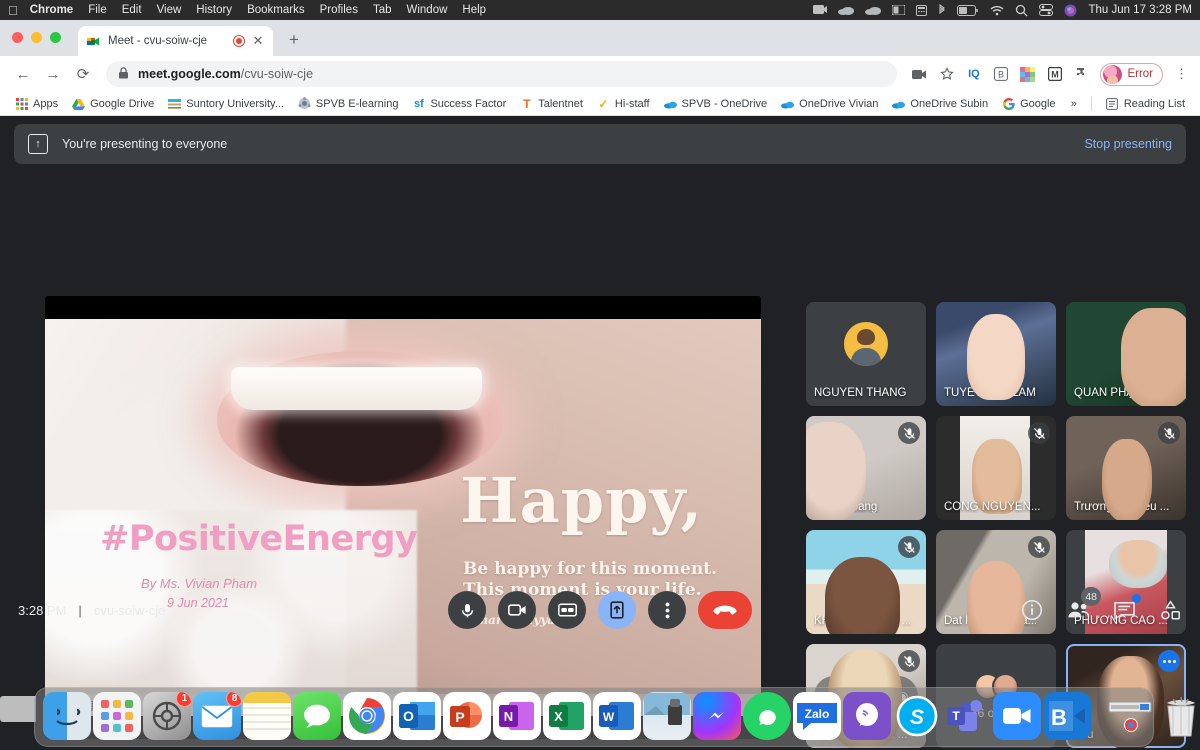 This screenshot has width=1200, height=750. What do you see at coordinates (382, 10) in the screenshot?
I see `menu-tab: Tab` at bounding box center [382, 10].